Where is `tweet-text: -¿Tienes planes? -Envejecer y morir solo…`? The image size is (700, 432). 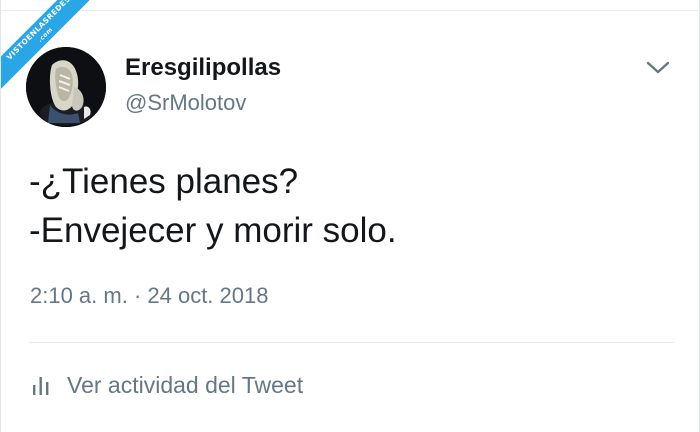 tweet-text: -¿Tienes planes? -Envejecer y morir solo… is located at coordinates (213, 206).